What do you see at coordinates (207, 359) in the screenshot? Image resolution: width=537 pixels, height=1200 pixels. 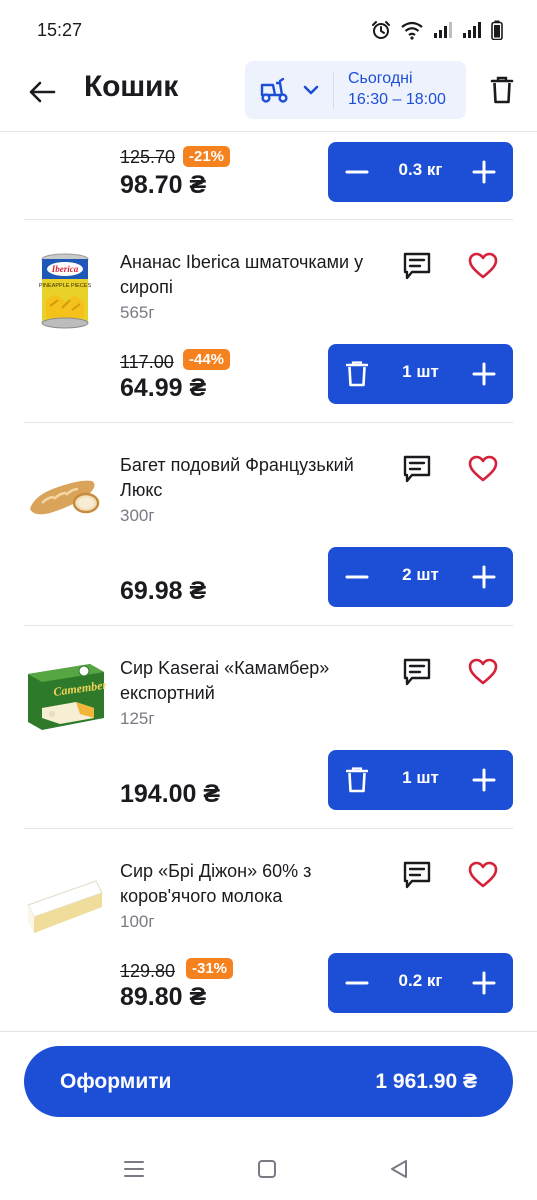 I see `discount-badge: -44%` at bounding box center [207, 359].